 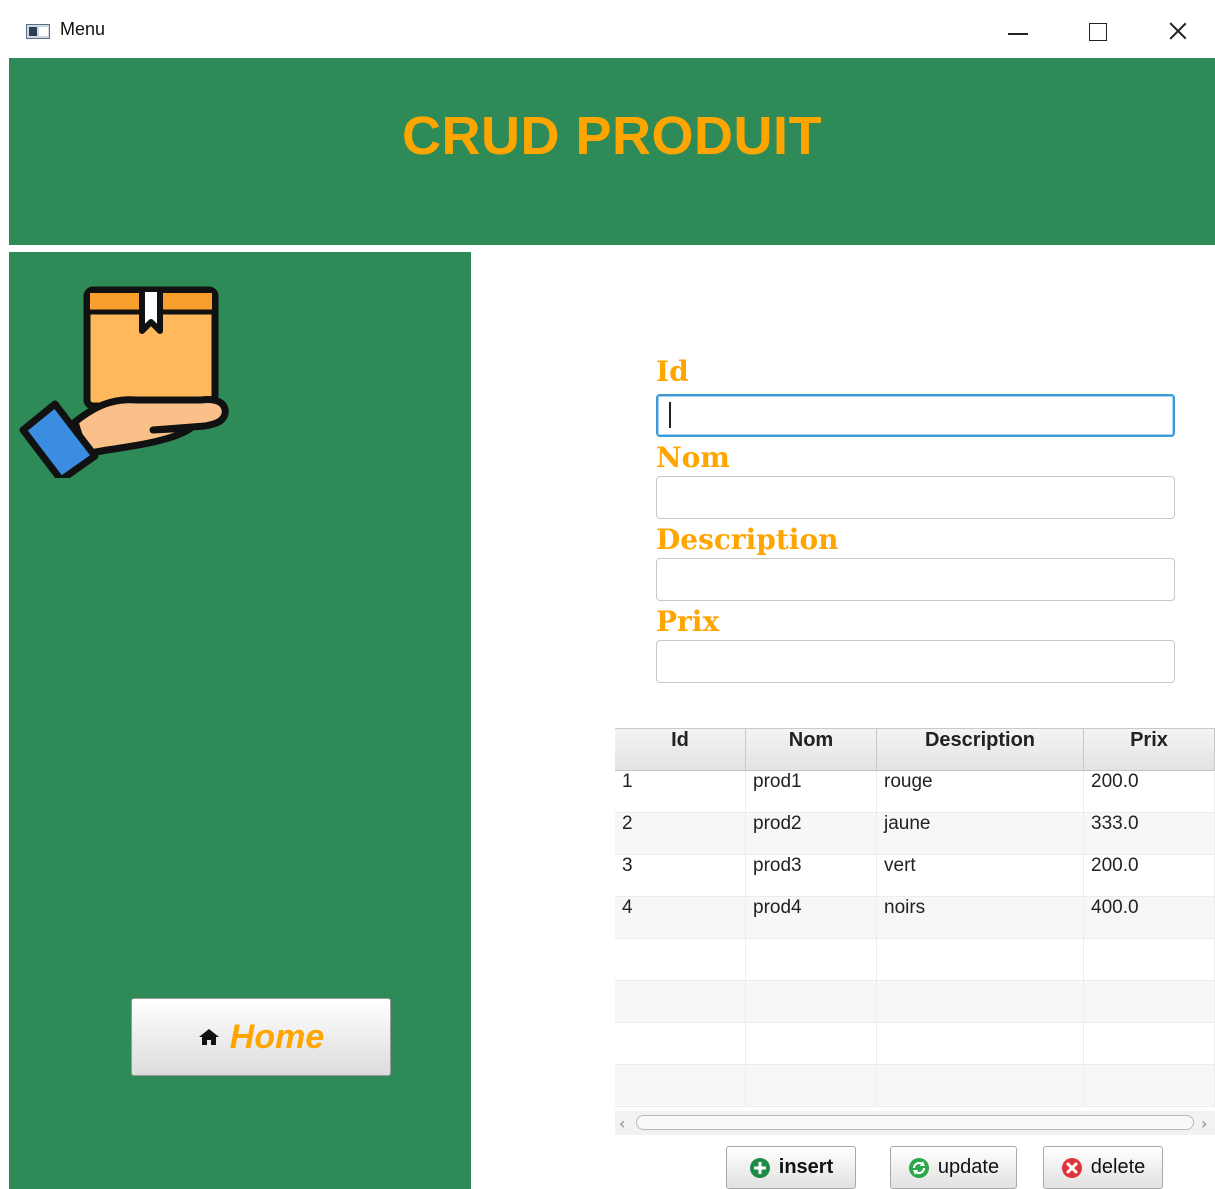 I want to click on id-label: Id, so click(x=672, y=371).